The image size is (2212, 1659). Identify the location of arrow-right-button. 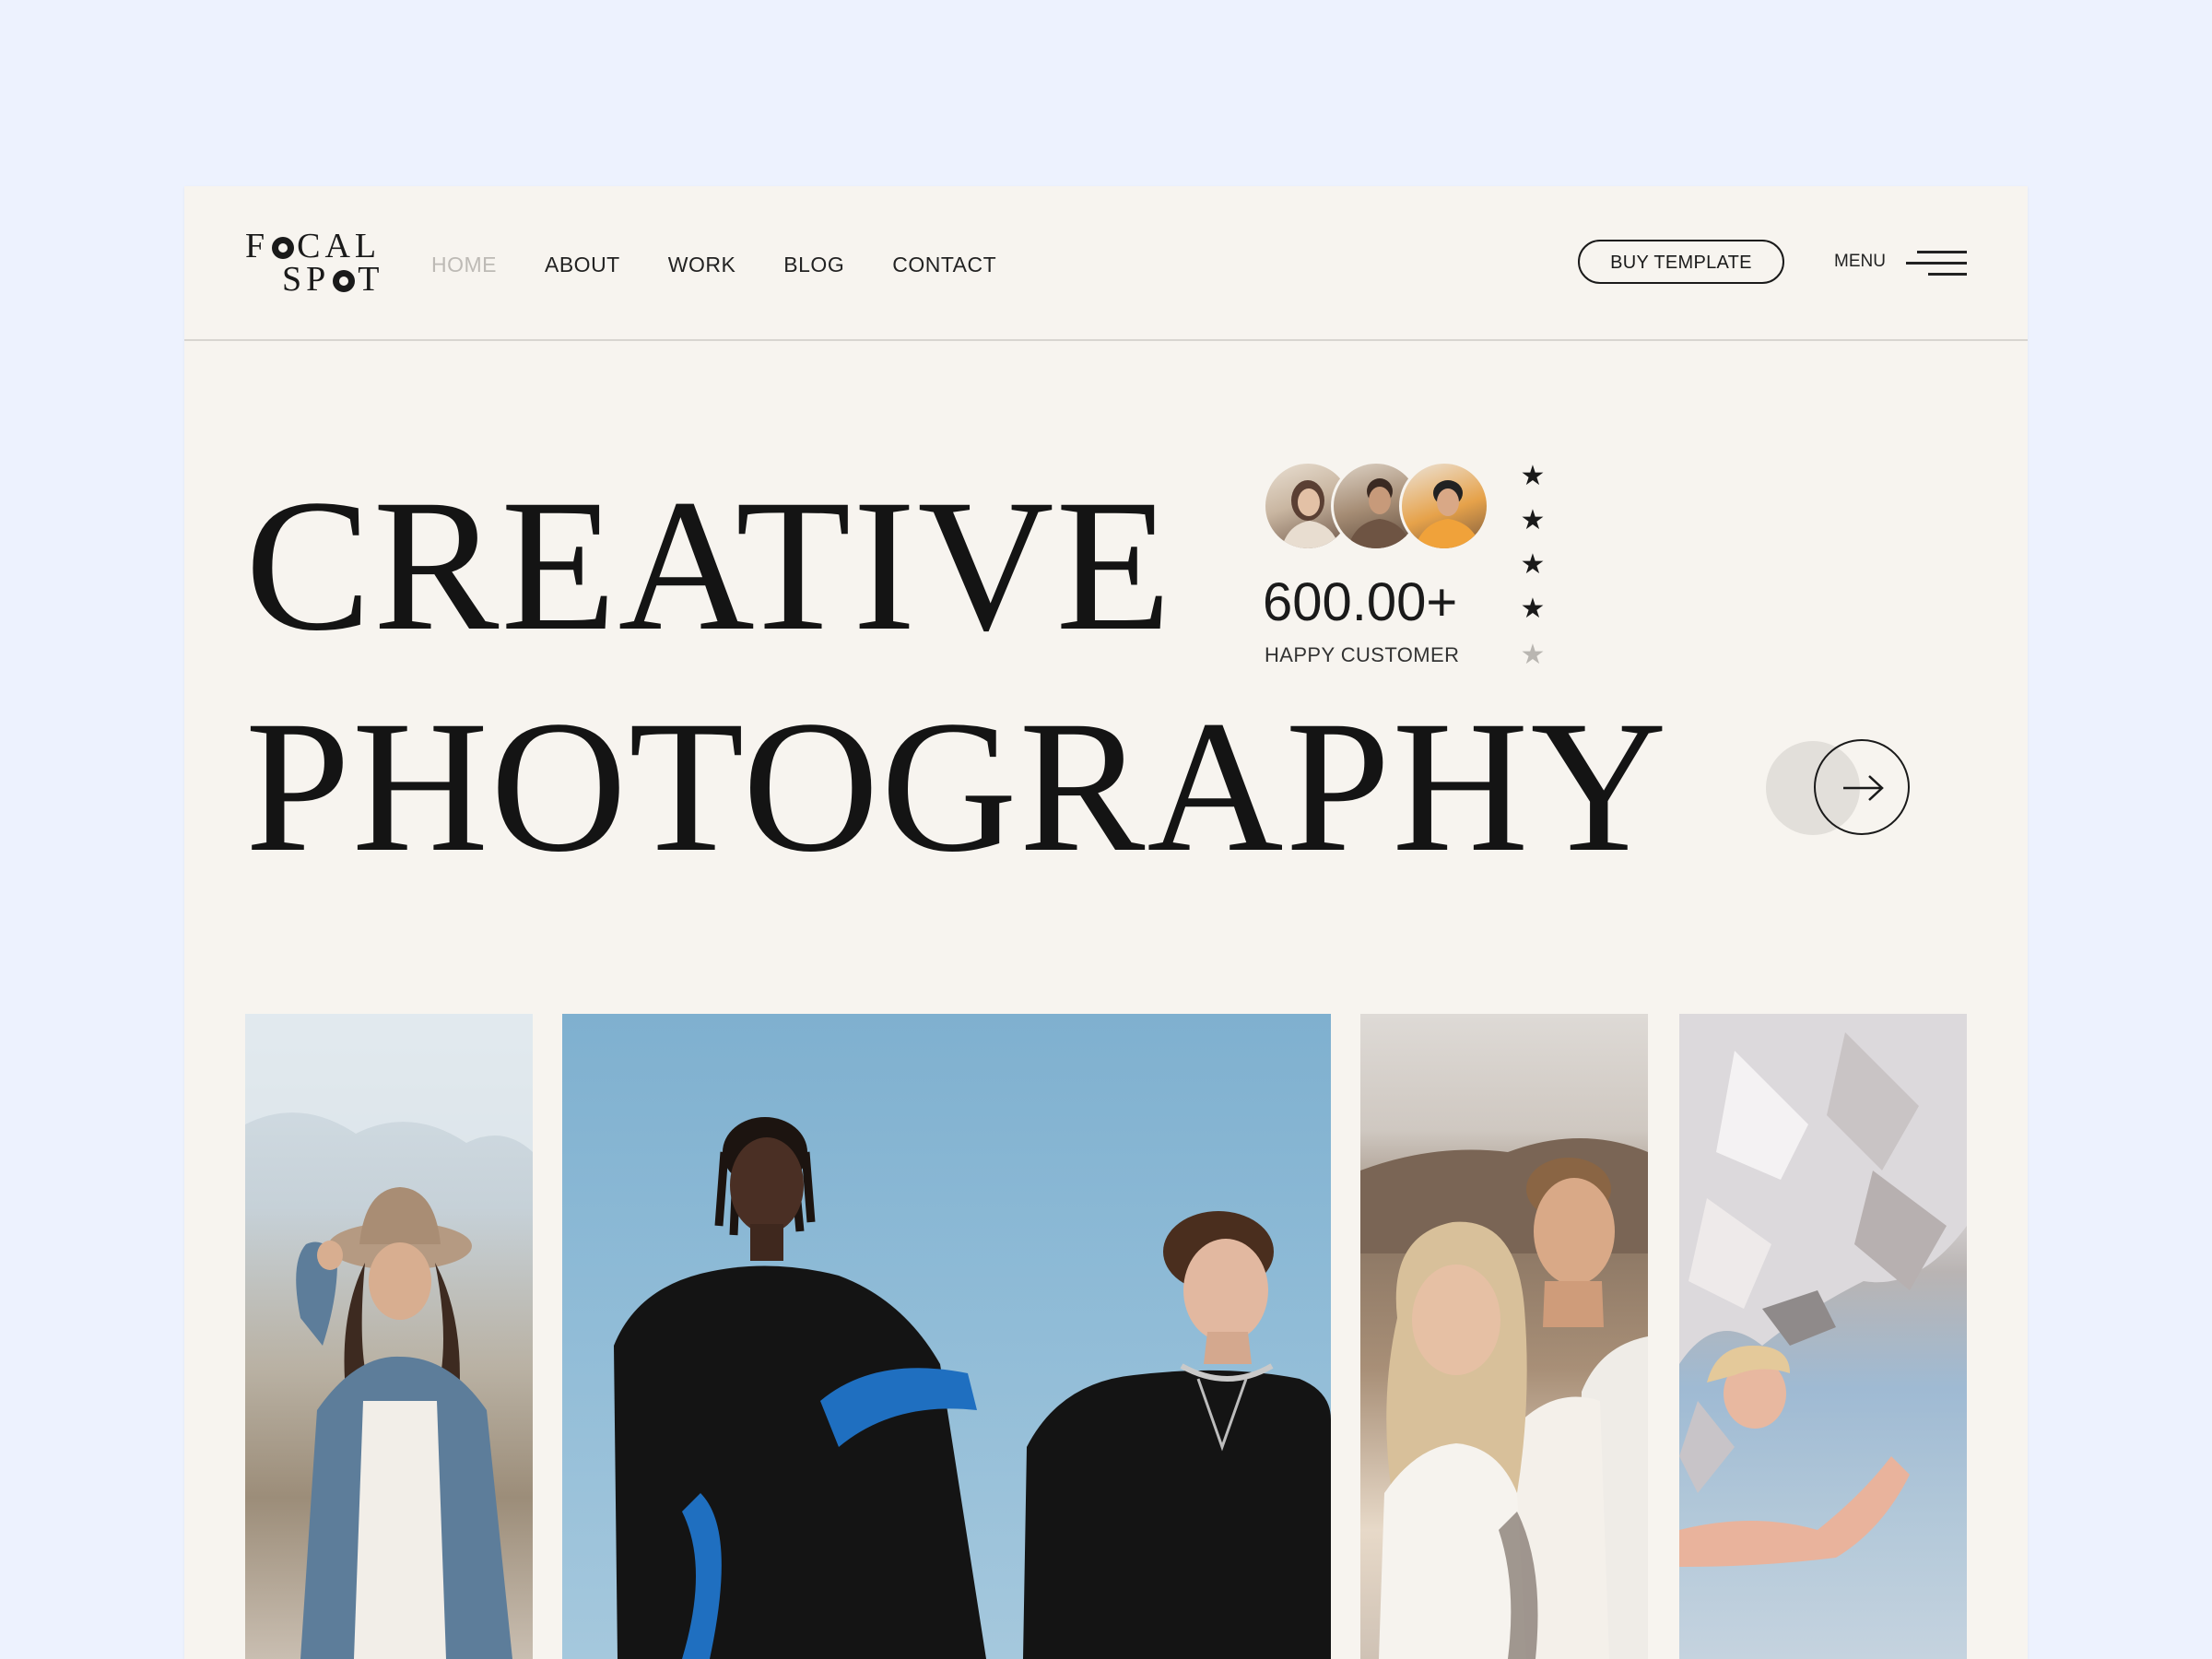
(1862, 787).